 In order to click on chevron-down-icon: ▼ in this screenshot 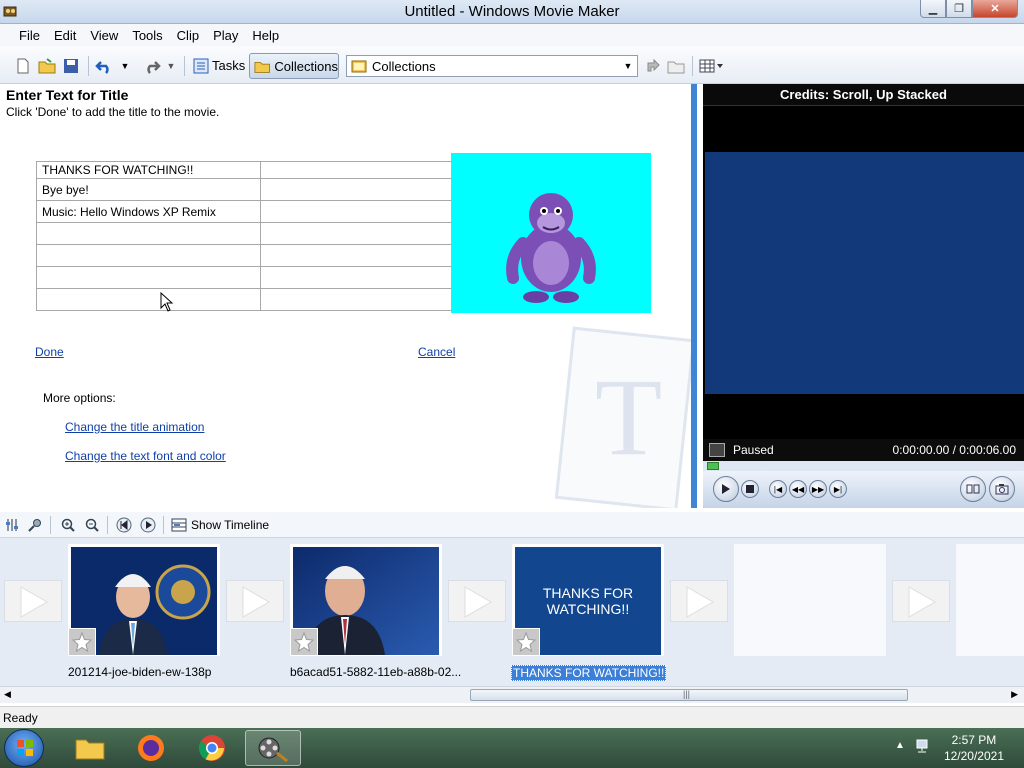, I will do `click(628, 66)`.